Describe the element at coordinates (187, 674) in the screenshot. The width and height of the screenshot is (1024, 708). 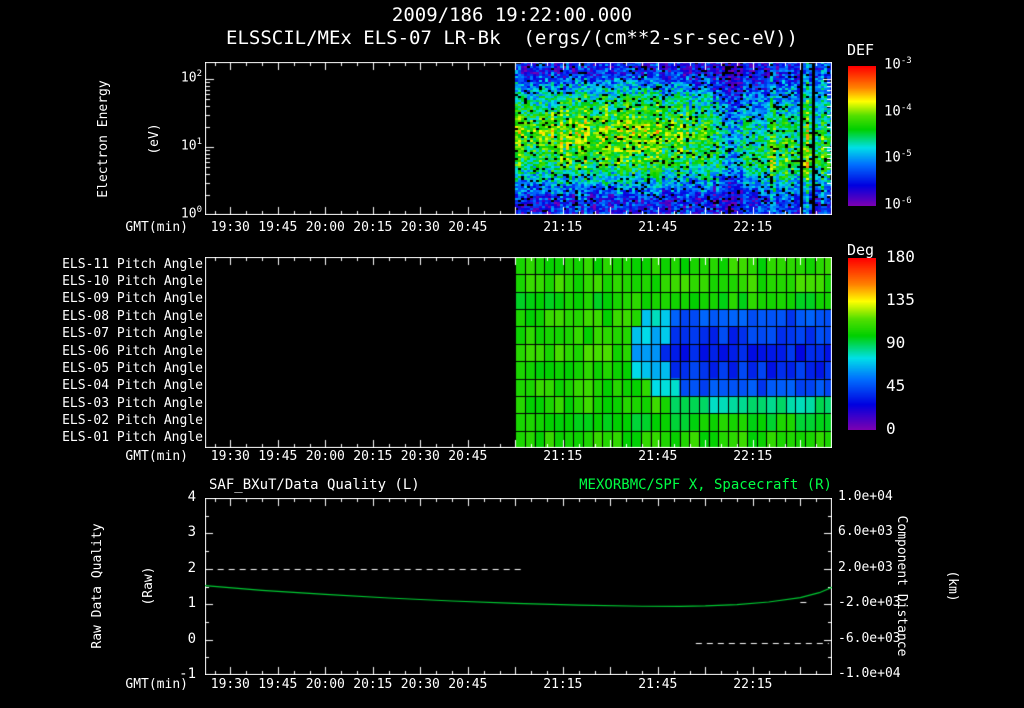
I see `quality-y-tick-label: -1` at that location.